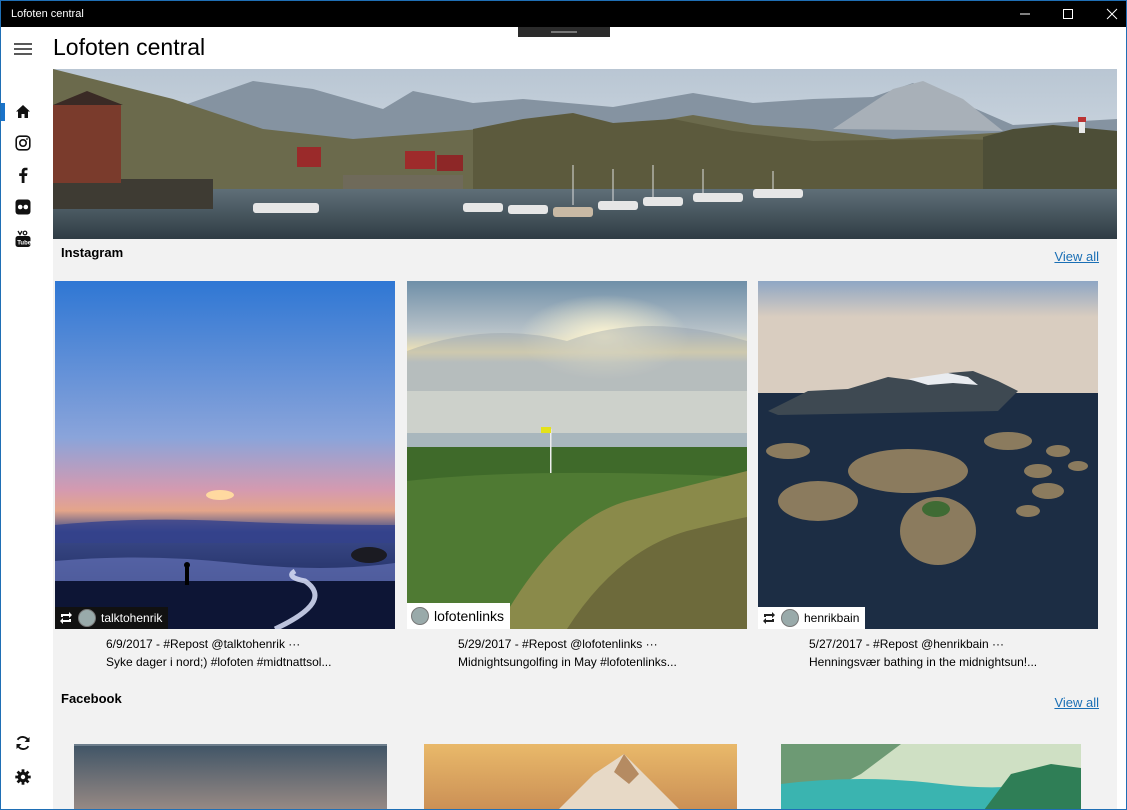 Image resolution: width=1127 pixels, height=810 pixels. I want to click on instagram-post-photo: lofotenlinks, so click(577, 455).